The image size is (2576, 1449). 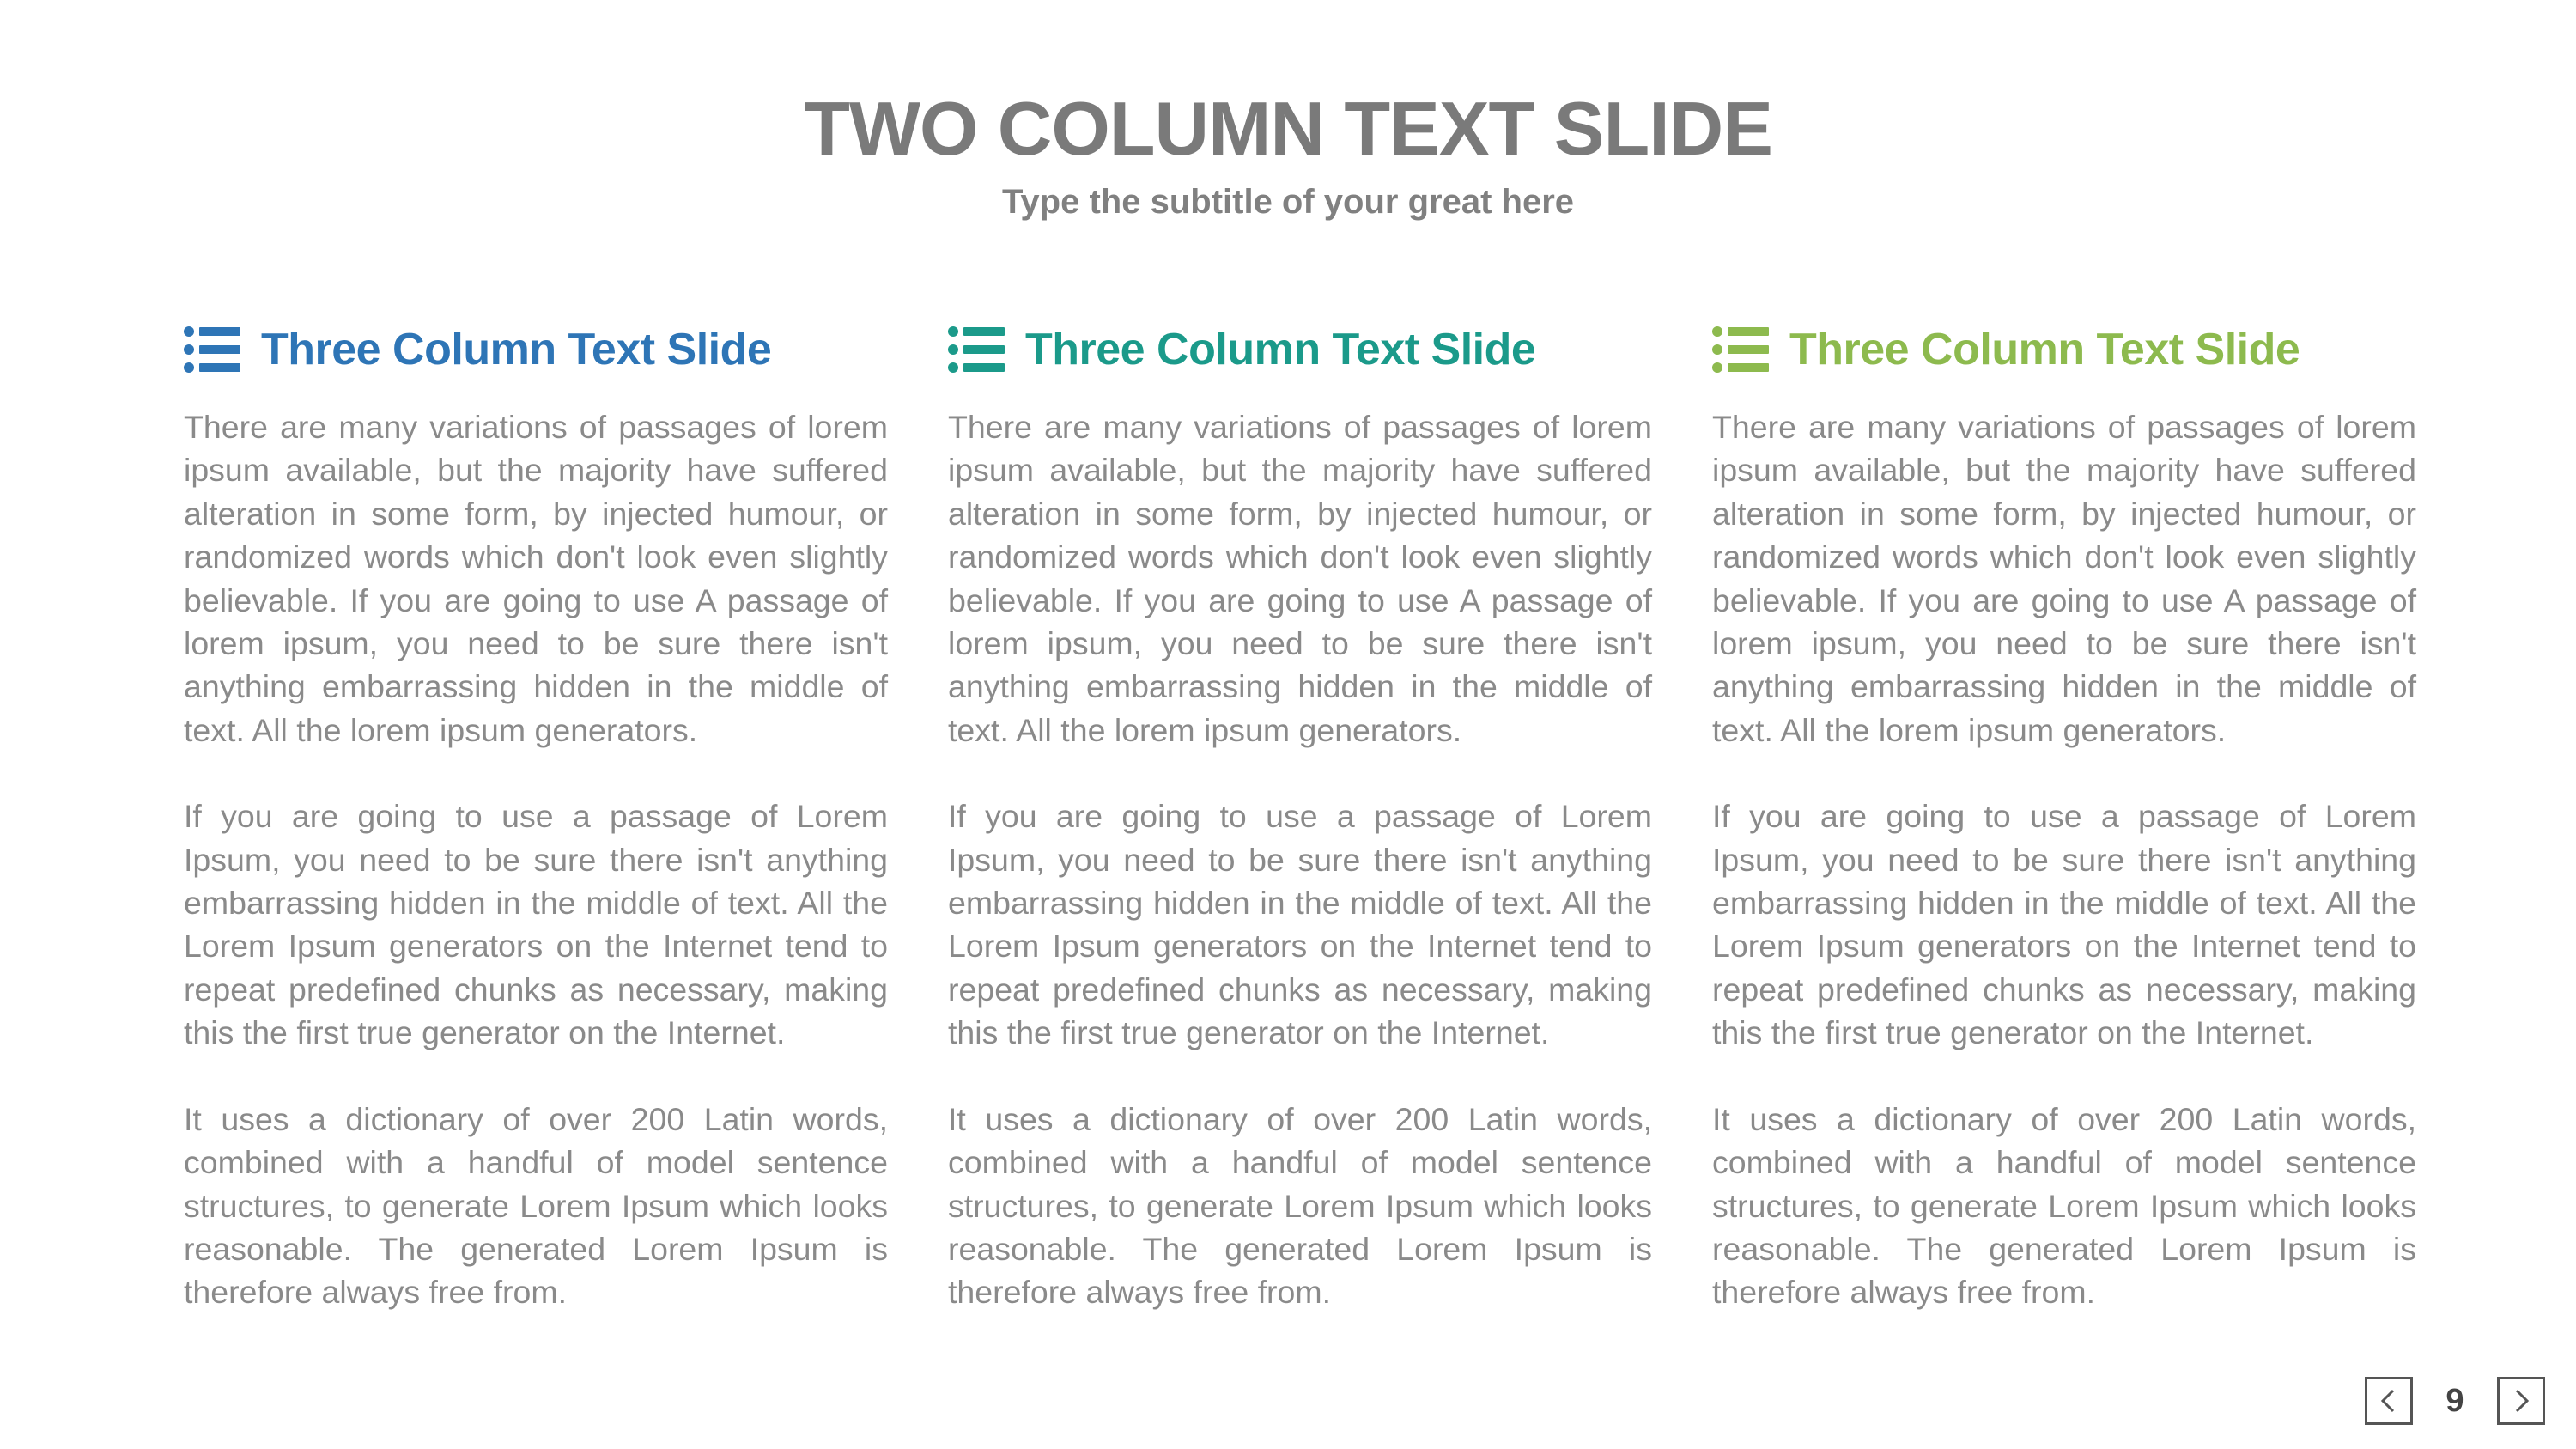 I want to click on previous-slide-button, so click(x=2389, y=1401).